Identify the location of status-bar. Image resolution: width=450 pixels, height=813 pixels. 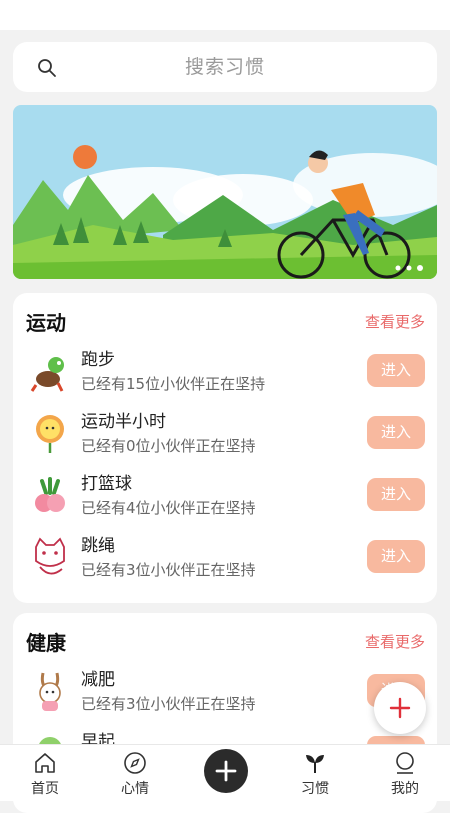
(225, 15).